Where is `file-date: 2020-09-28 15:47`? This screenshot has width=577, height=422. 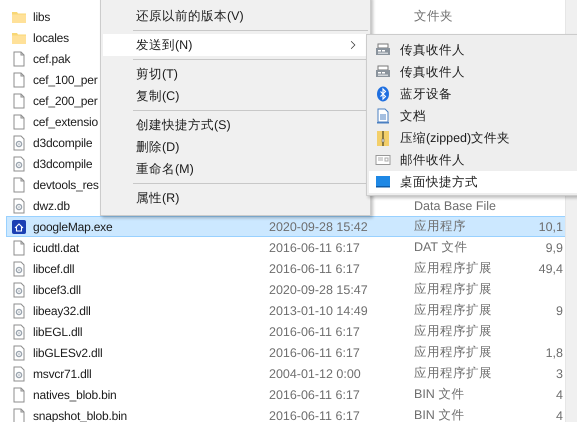 file-date: 2020-09-28 15:47 is located at coordinates (319, 289).